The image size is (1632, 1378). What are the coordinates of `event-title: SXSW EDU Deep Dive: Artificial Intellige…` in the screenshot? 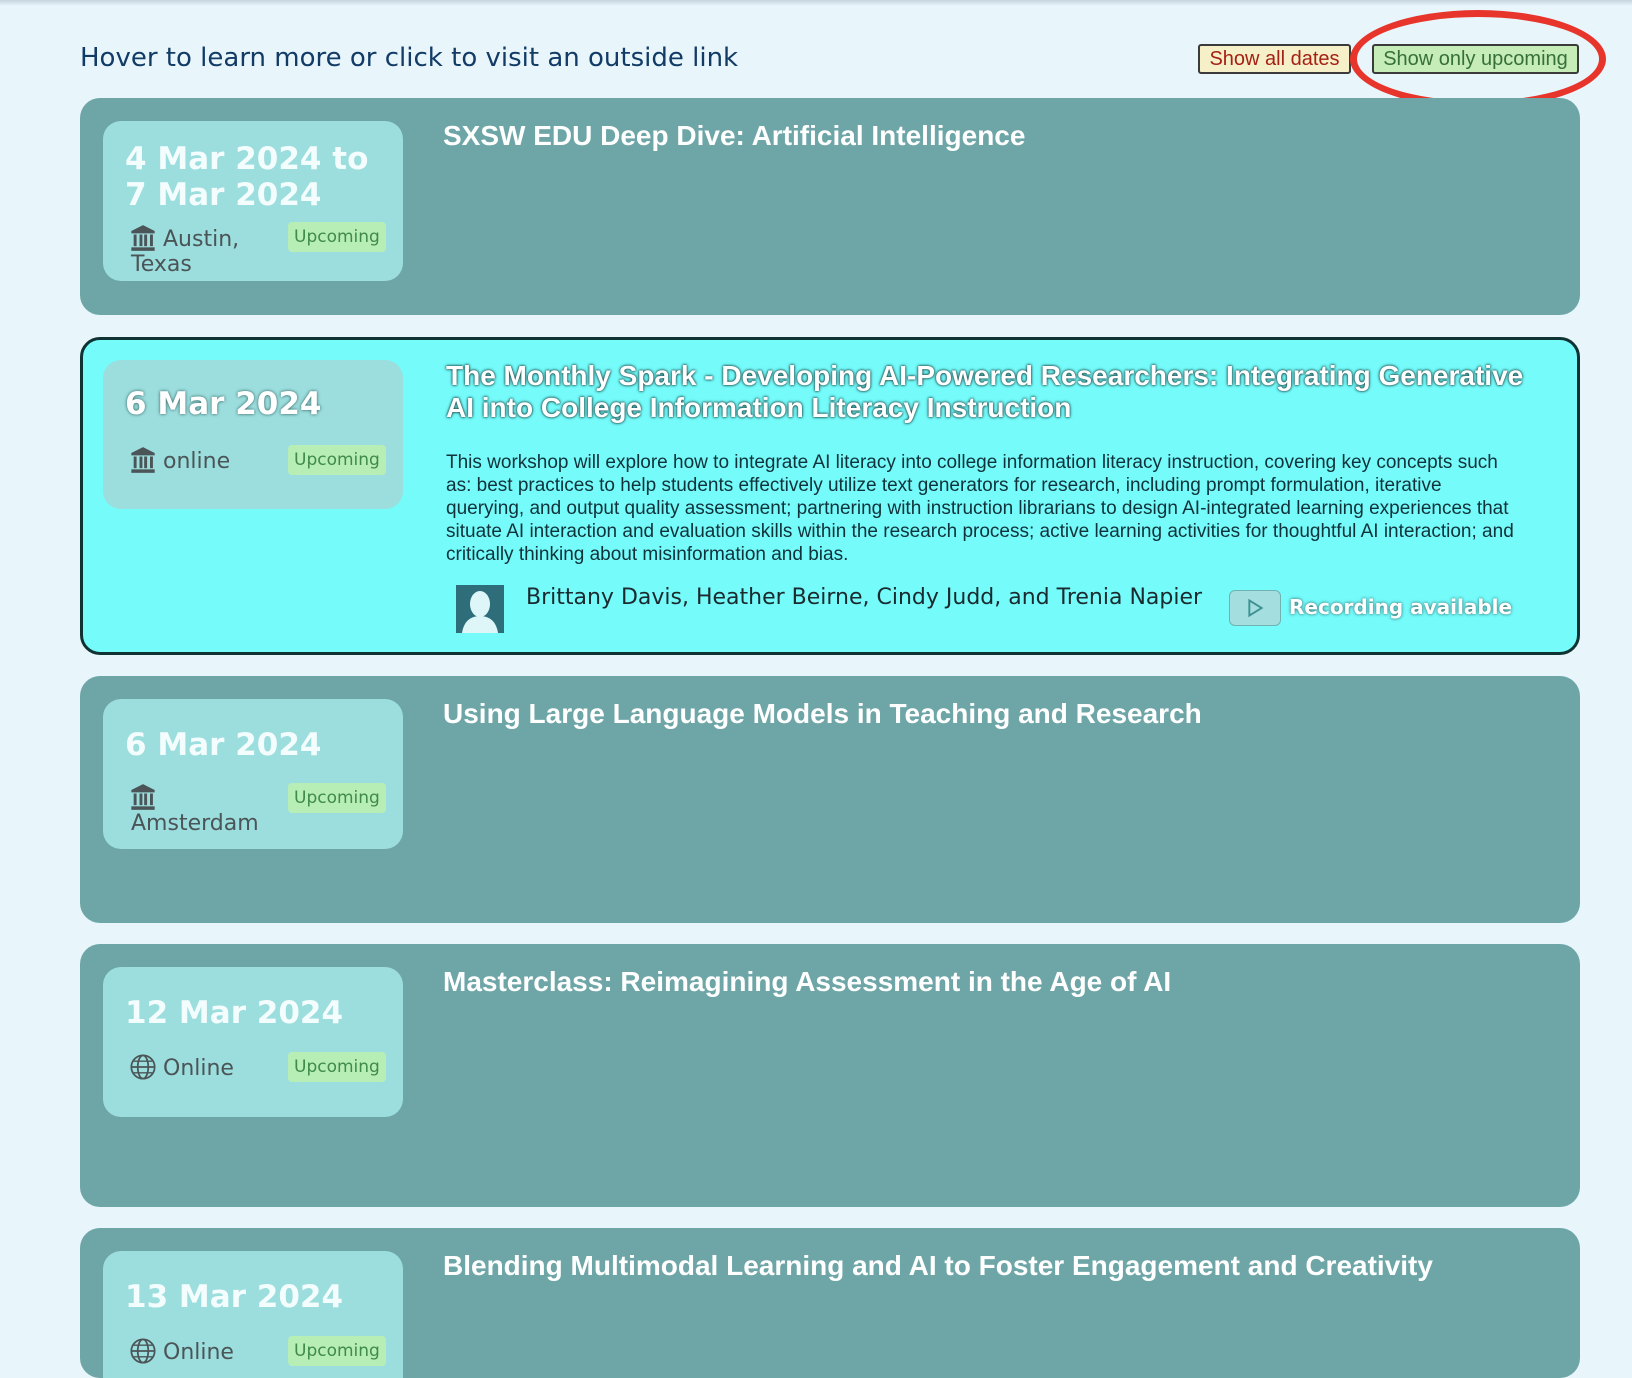 It's located at (993, 136).